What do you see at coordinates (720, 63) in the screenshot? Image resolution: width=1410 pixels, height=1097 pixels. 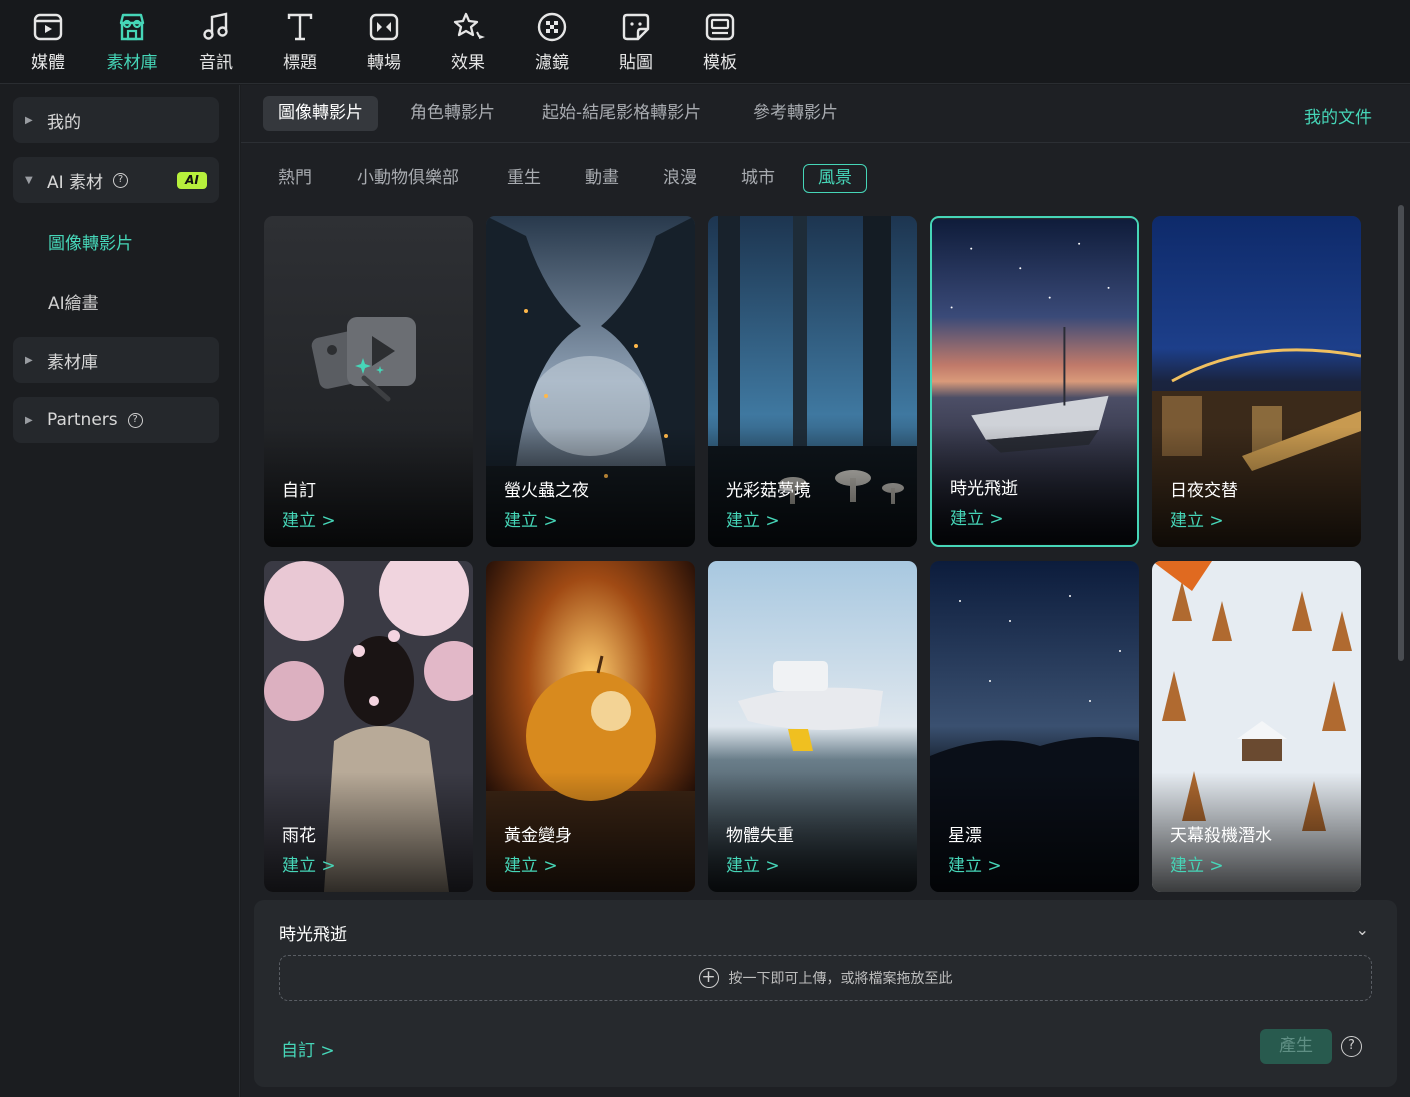 I see `toolbar-templates-label: 模板` at bounding box center [720, 63].